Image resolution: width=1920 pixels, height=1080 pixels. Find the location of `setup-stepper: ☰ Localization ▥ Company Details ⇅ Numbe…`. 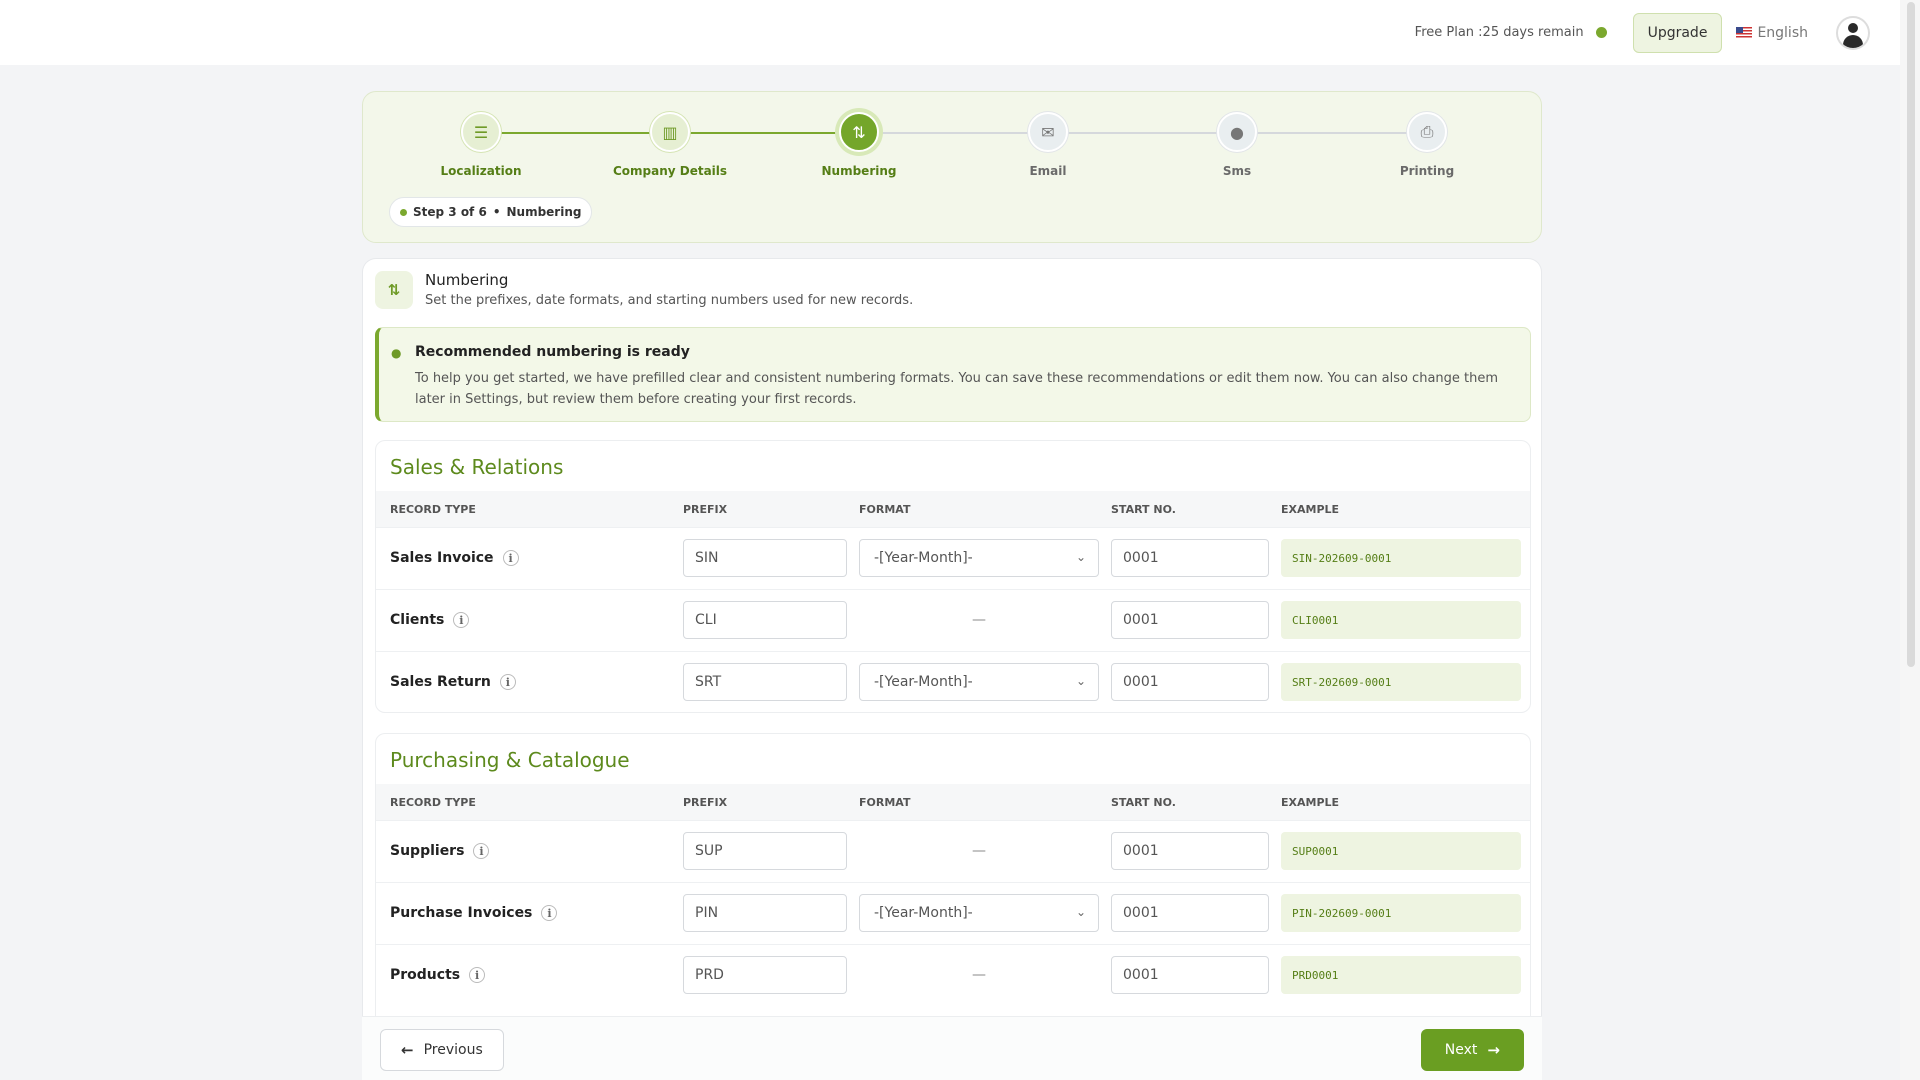

setup-stepper: ☰ Localization ▥ Company Details ⇅ Numbe… is located at coordinates (952, 167).